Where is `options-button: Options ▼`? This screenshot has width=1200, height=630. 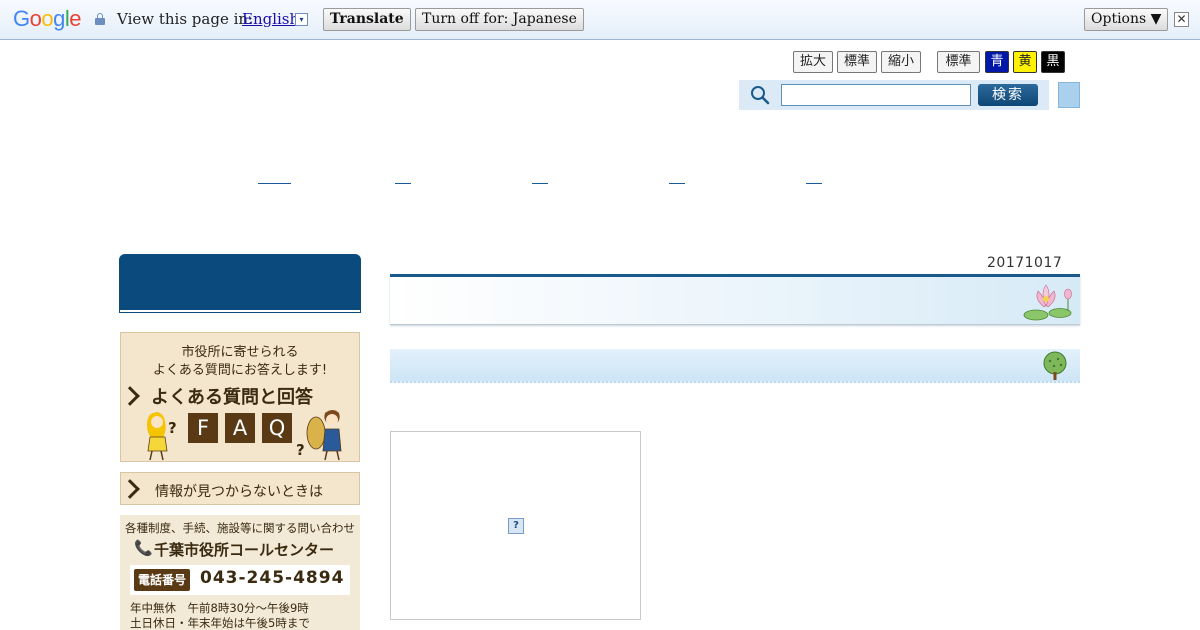
options-button: Options ▼ is located at coordinates (1126, 19).